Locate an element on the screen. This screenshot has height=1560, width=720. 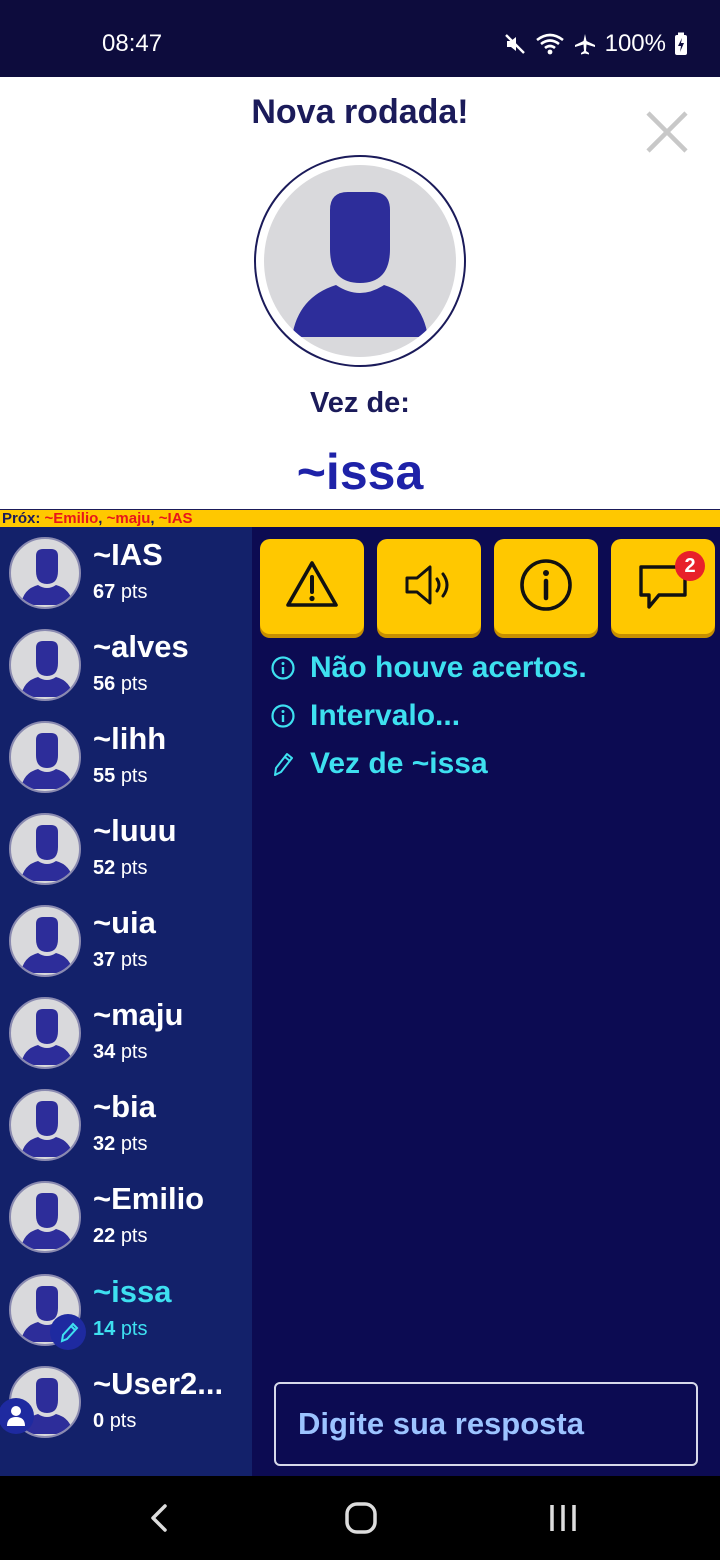
home-icon is located at coordinates (361, 1518).